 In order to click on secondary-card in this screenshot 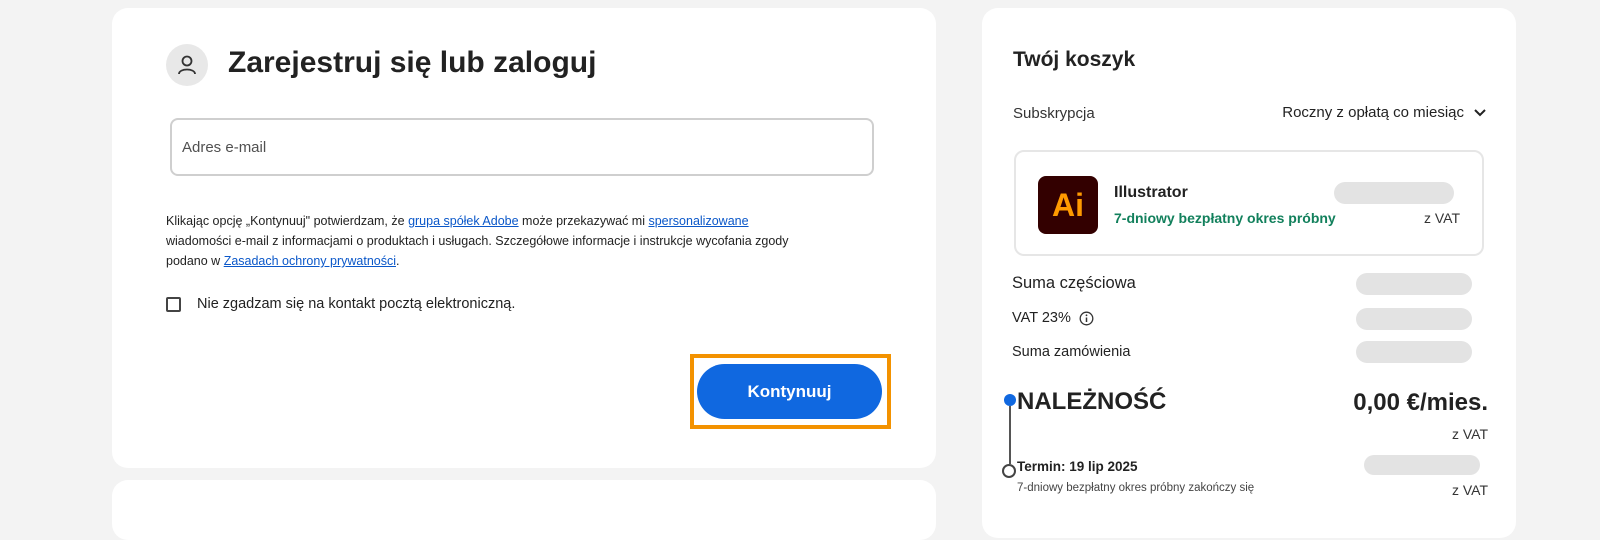, I will do `click(524, 510)`.